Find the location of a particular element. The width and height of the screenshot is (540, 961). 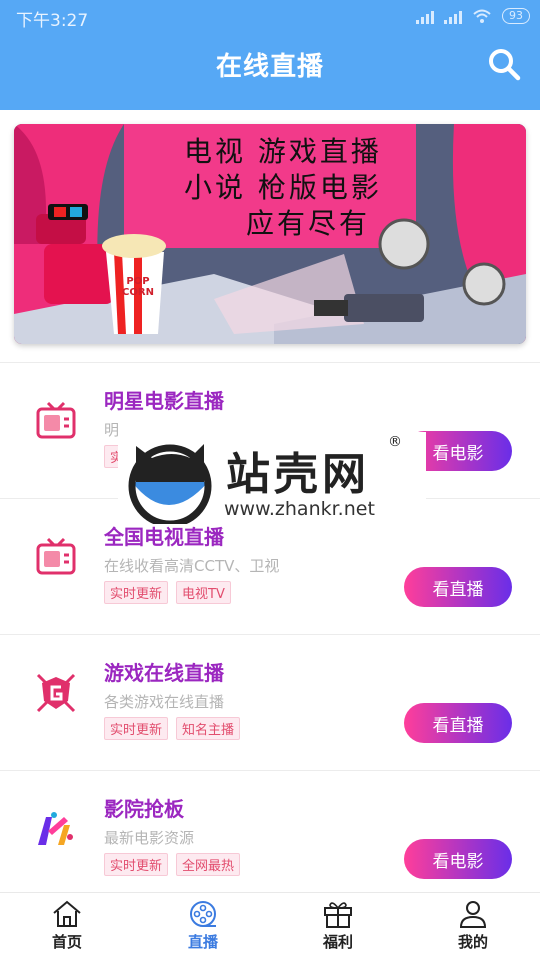

nav-mine: 我的 is located at coordinates (473, 925).